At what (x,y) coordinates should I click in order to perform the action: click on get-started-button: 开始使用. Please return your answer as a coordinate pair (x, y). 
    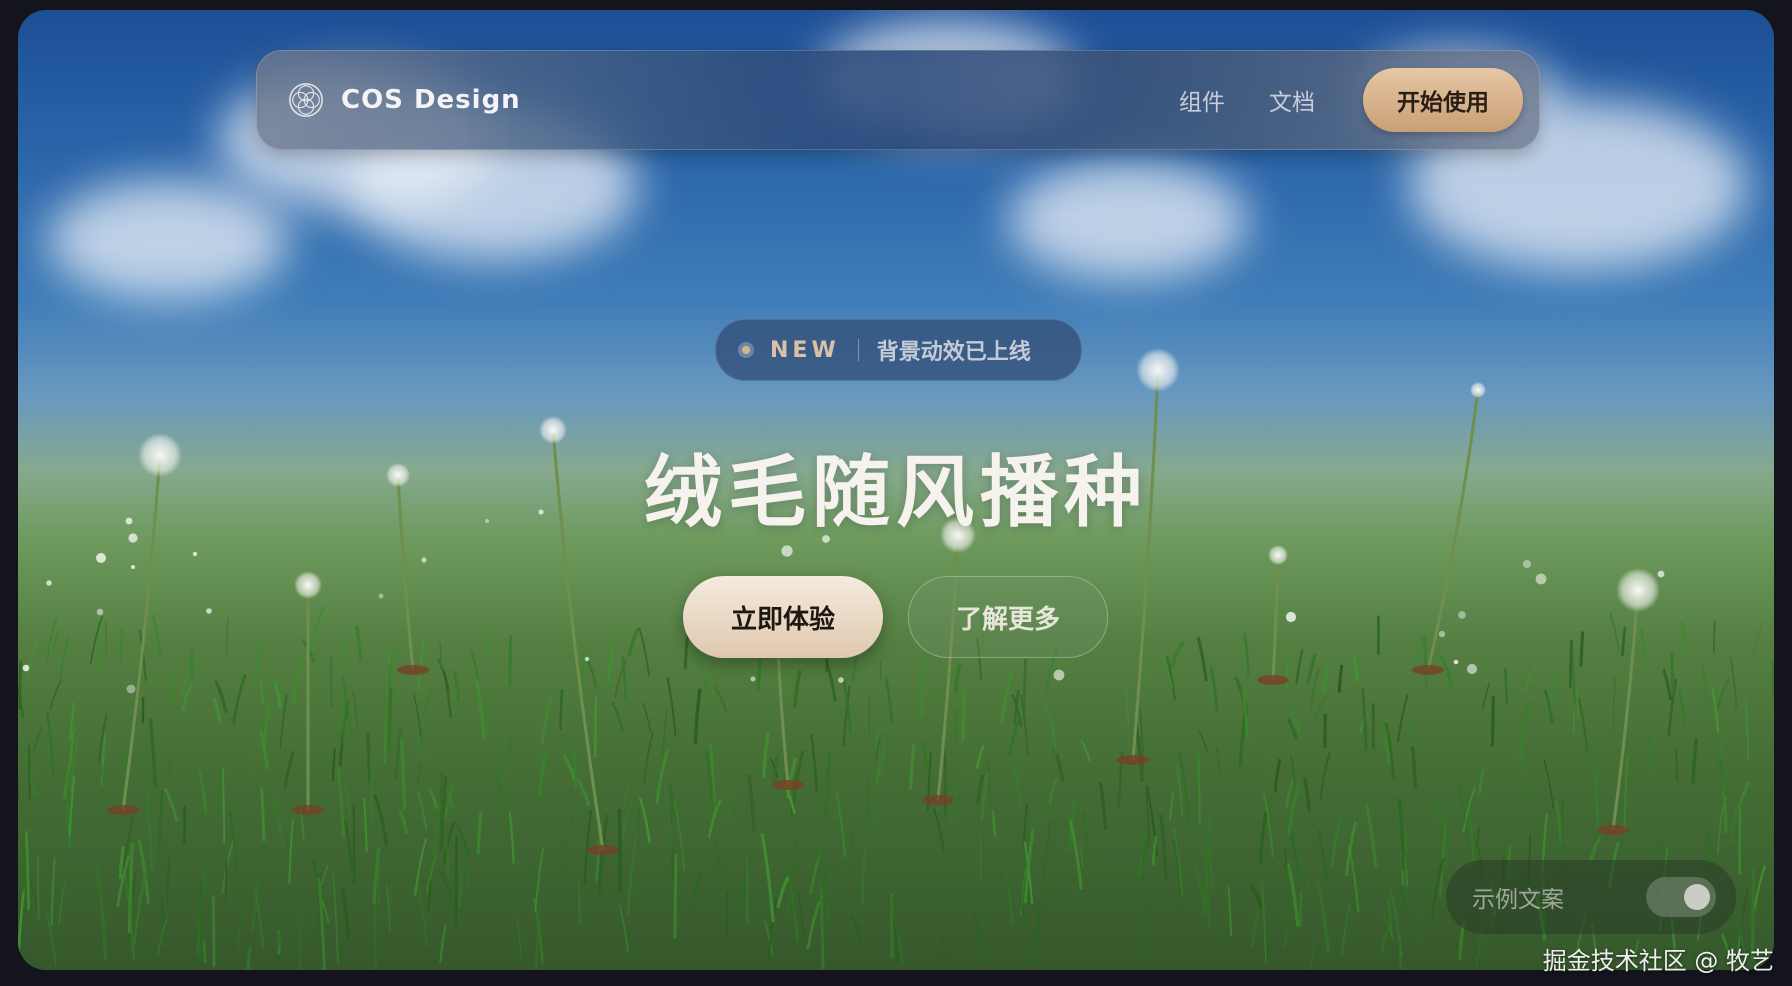
    Looking at the image, I should click on (1443, 100).